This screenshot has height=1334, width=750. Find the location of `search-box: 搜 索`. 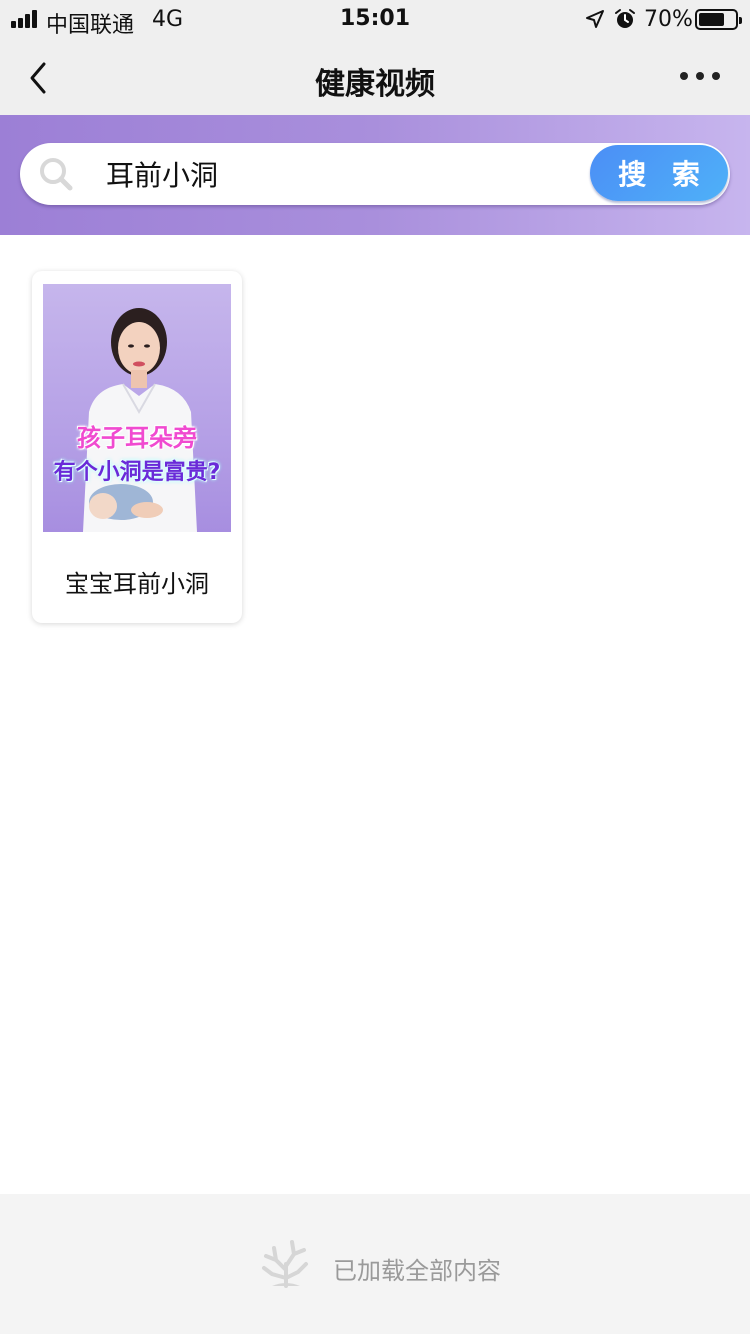

search-box: 搜 索 is located at coordinates (375, 174).